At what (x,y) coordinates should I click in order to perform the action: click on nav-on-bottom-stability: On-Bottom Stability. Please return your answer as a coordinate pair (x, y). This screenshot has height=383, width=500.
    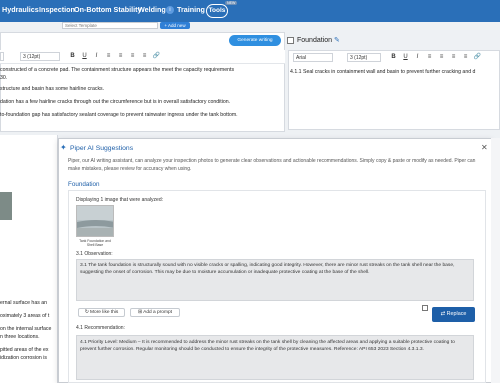
    Looking at the image, I should click on (107, 9).